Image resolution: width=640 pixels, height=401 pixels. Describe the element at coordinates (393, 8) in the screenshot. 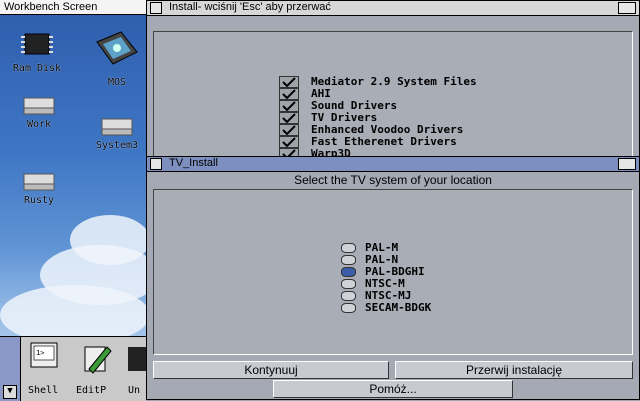

I see `install-window-titlebar: Install- wciśnij 'Esc' aby przerwać` at that location.